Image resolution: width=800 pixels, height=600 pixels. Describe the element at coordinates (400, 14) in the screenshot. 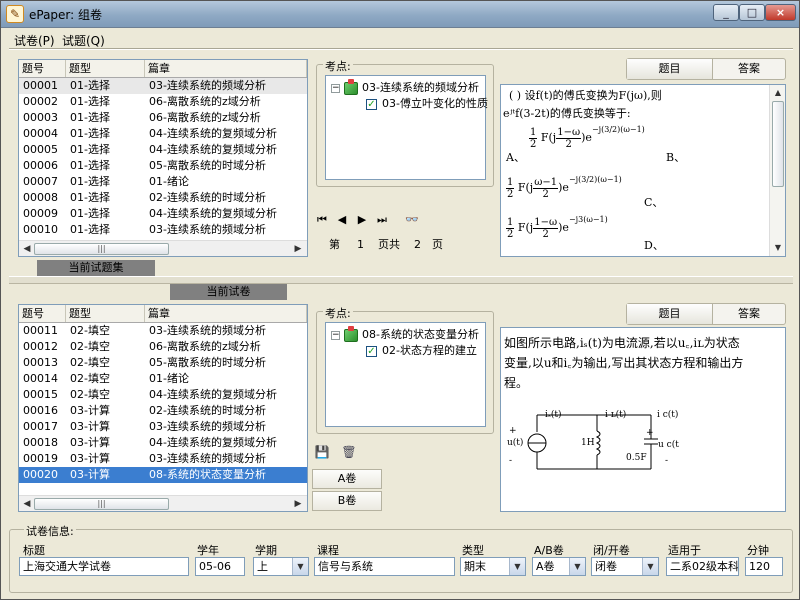

I see `title-bar: ✎ ePaper: 组卷 _ □ ×` at that location.